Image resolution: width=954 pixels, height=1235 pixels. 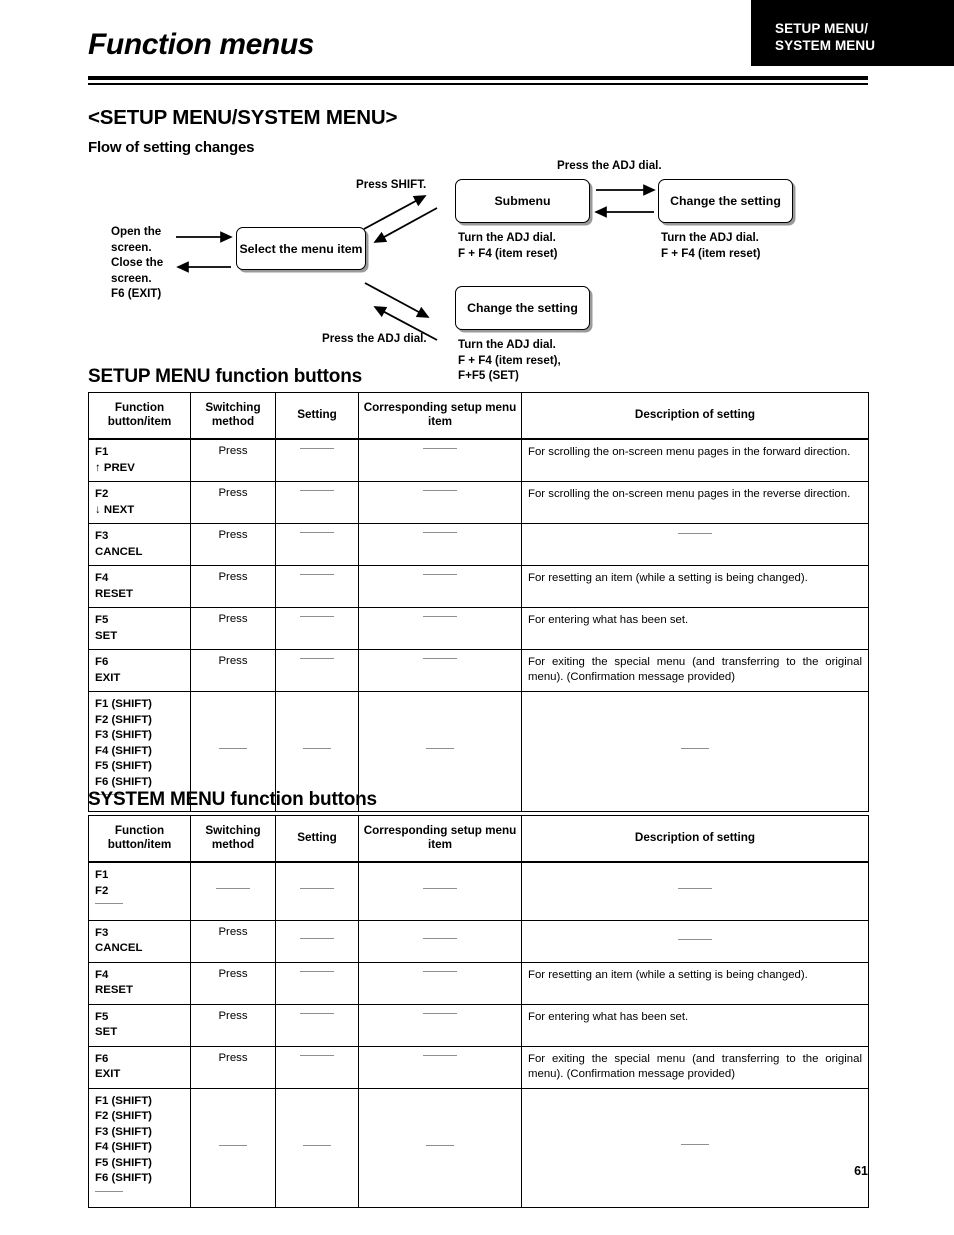 What do you see at coordinates (522, 308) in the screenshot?
I see `flow-box-change-the-setting-lower: Change the setting` at bounding box center [522, 308].